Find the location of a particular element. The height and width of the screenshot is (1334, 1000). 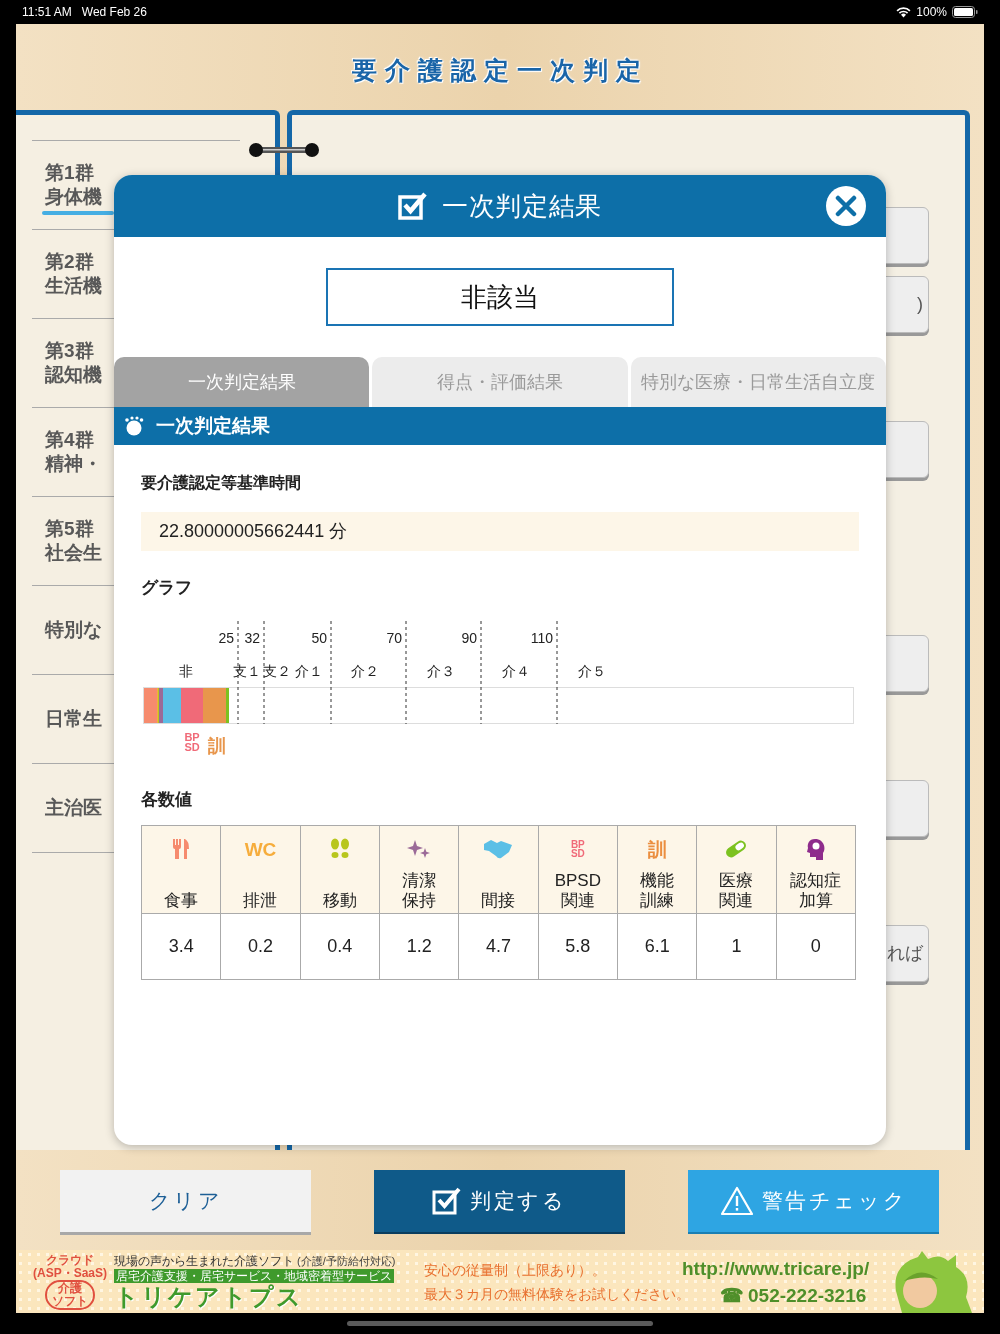

band-label: 介５ is located at coordinates (592, 670).